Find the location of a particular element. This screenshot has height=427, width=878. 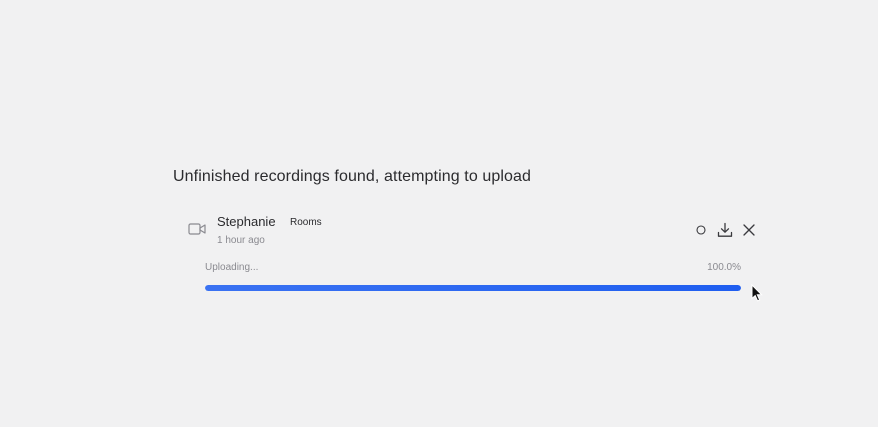

upload-progress-fill is located at coordinates (473, 288).